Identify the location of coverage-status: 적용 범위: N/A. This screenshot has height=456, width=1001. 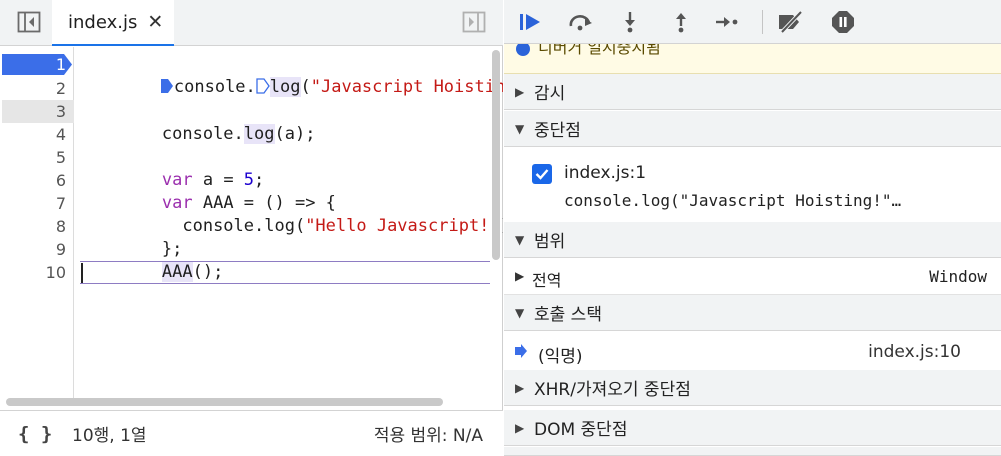
(428, 436).